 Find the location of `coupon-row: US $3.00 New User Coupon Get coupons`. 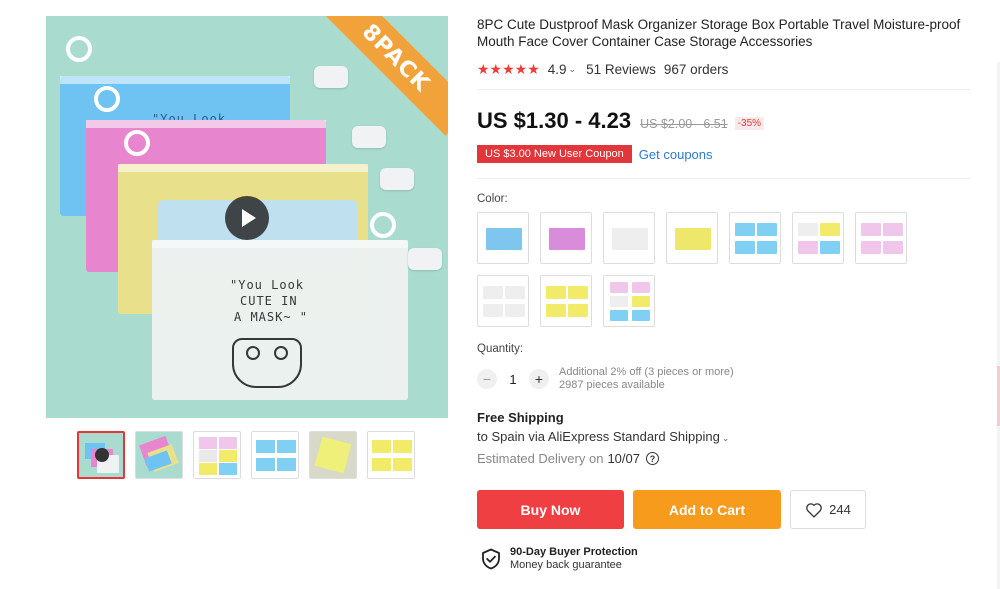

coupon-row: US $3.00 New User Coupon Get coupons is located at coordinates (595, 154).